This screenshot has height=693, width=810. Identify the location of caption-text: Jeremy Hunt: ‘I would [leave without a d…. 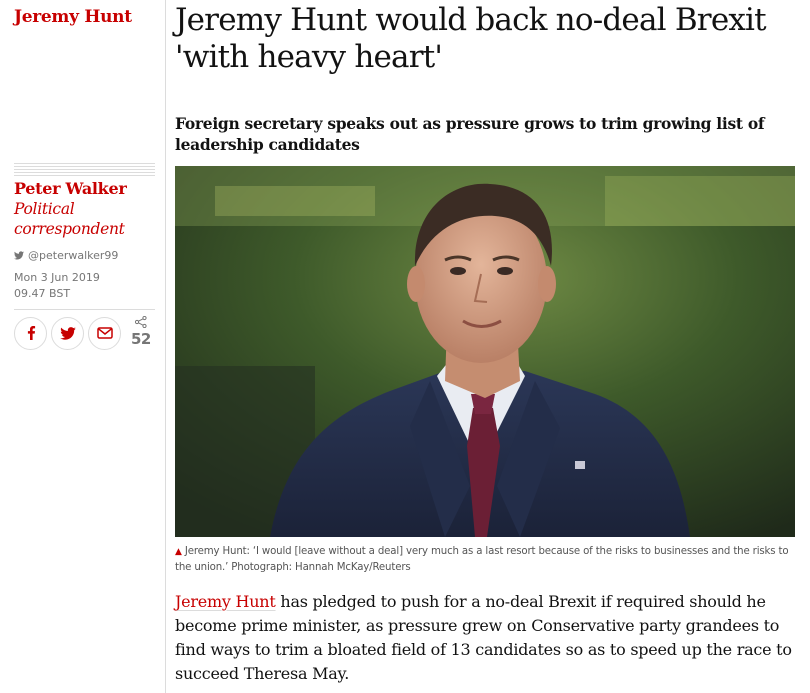
(482, 559).